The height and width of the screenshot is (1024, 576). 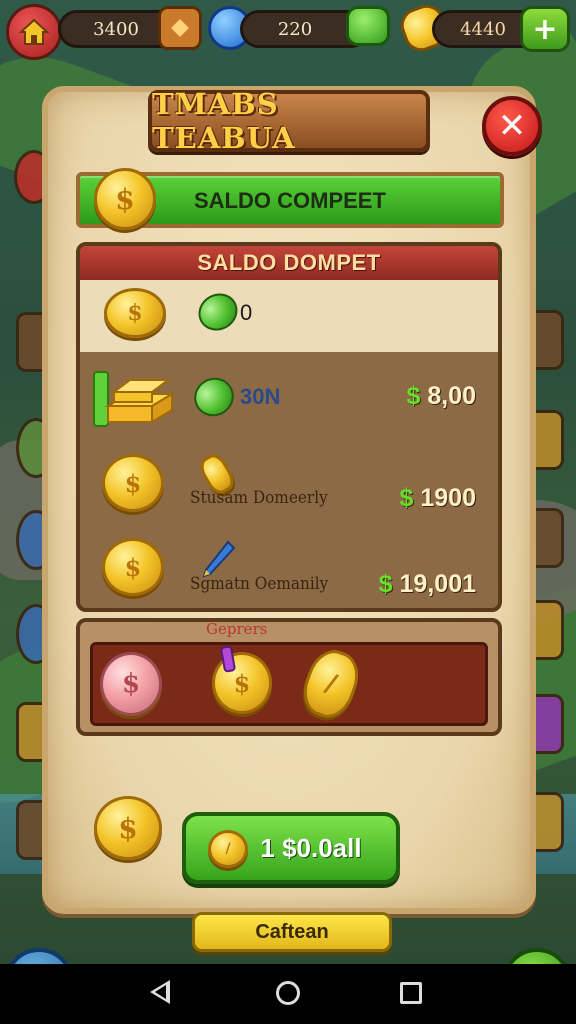 I want to click on confirm-button-label: Caftean, so click(x=292, y=931).